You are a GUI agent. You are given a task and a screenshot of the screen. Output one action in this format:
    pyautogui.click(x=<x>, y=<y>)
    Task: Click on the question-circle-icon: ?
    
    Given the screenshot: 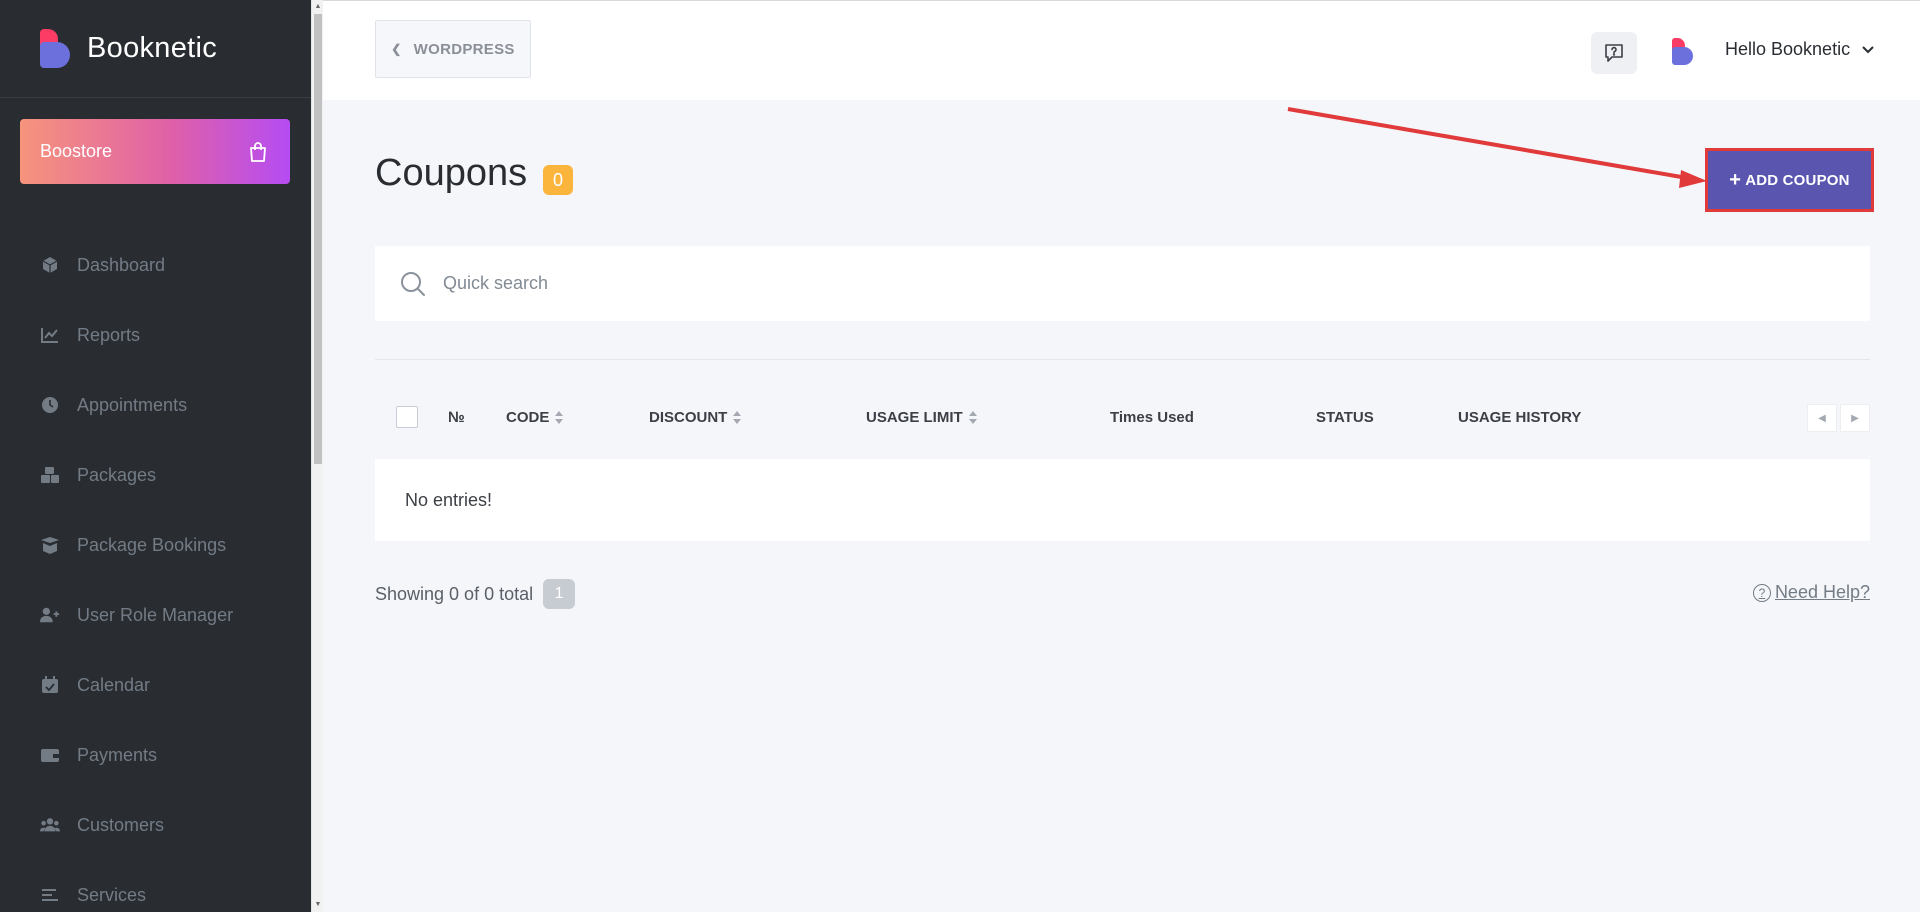 What is the action you would take?
    pyautogui.click(x=1761, y=592)
    